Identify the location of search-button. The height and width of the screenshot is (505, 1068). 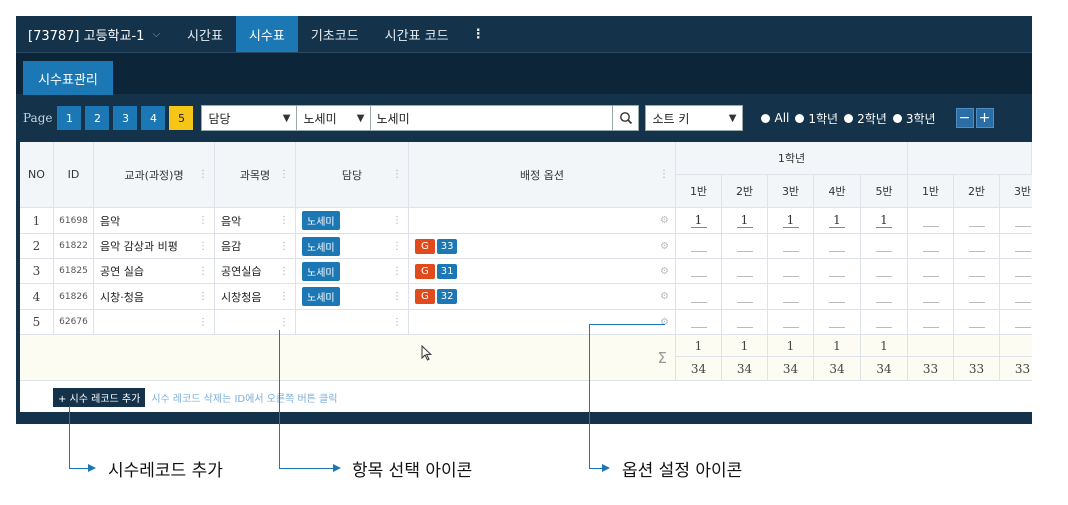
(626, 118).